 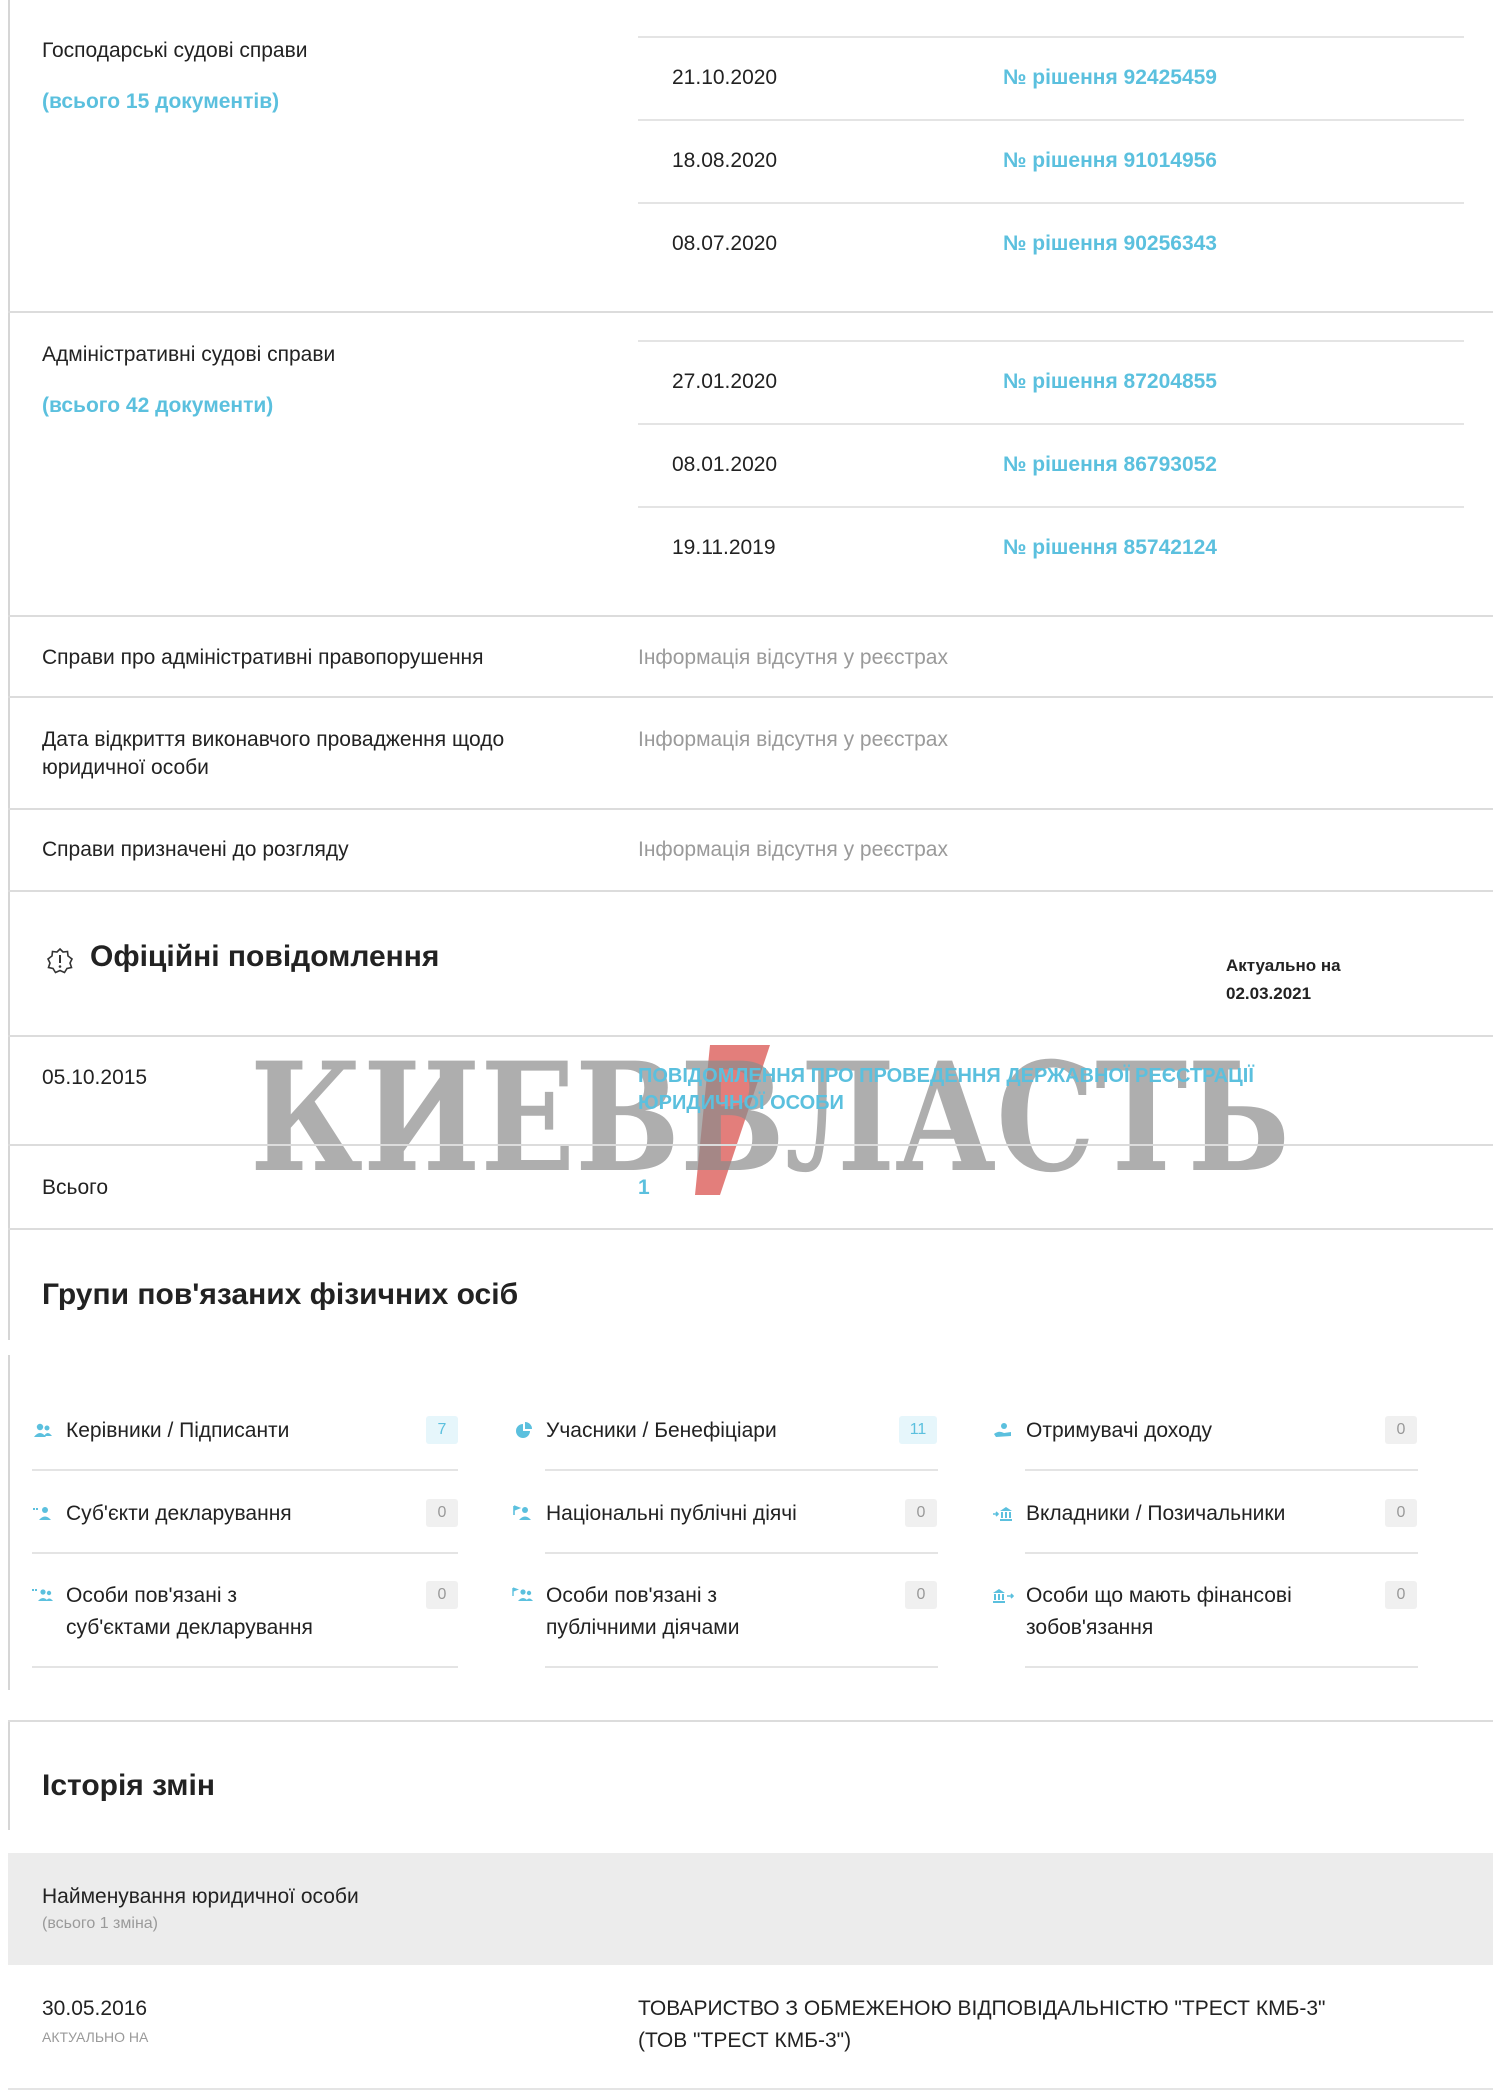 I want to click on history-title: Історія змін, so click(x=128, y=1785).